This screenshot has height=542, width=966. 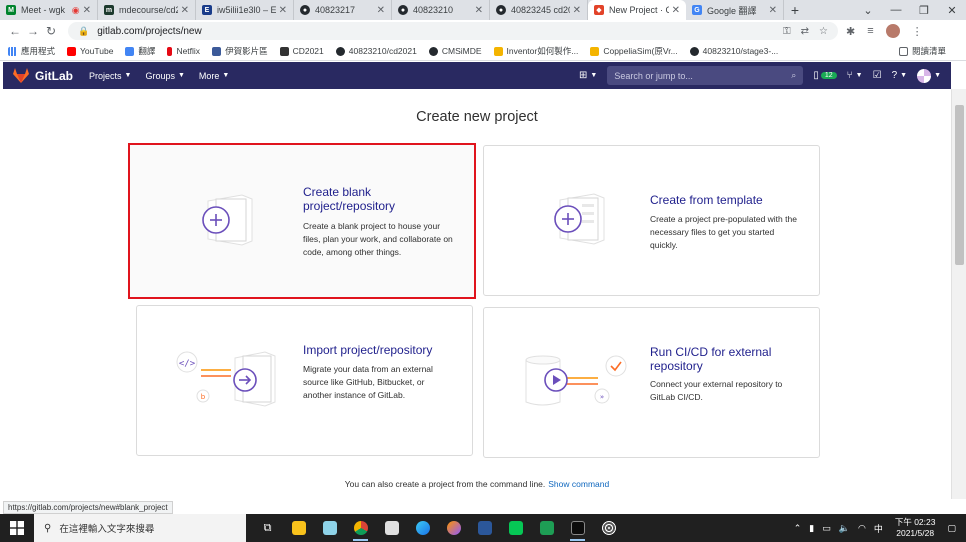 I want to click on line-icon, so click(x=515, y=528).